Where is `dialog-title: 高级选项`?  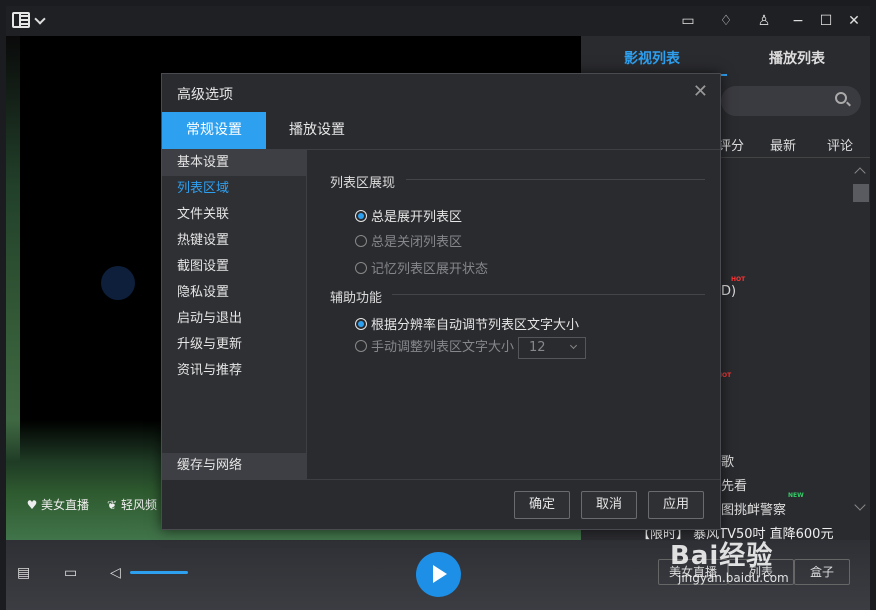
dialog-title: 高级选项 is located at coordinates (205, 95).